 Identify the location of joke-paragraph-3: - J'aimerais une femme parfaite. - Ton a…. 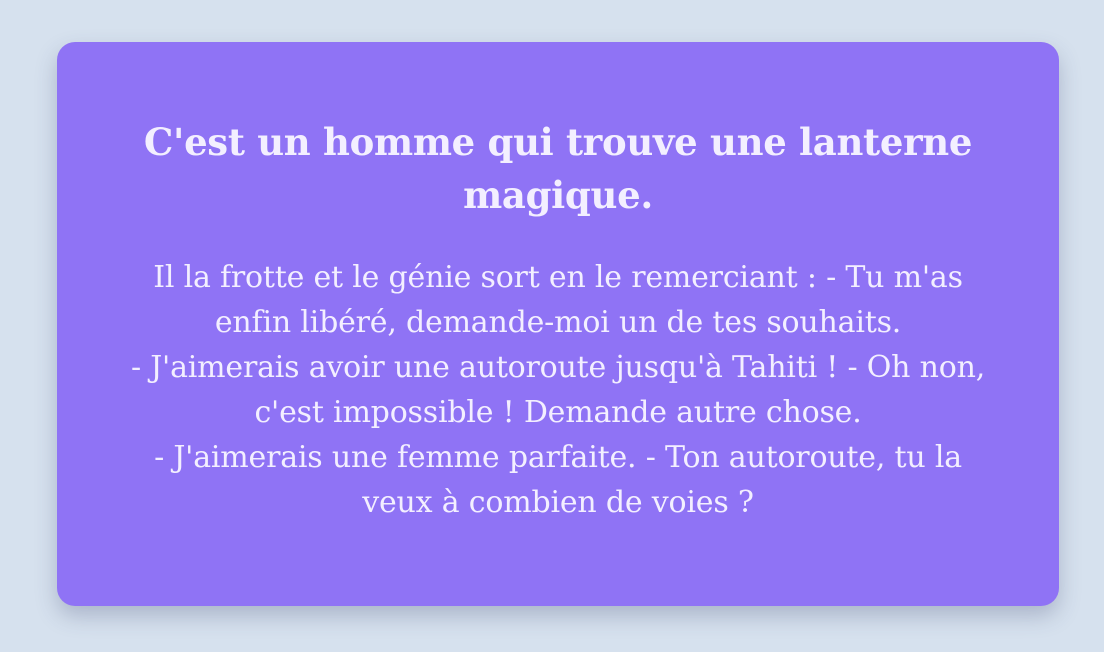
(558, 480).